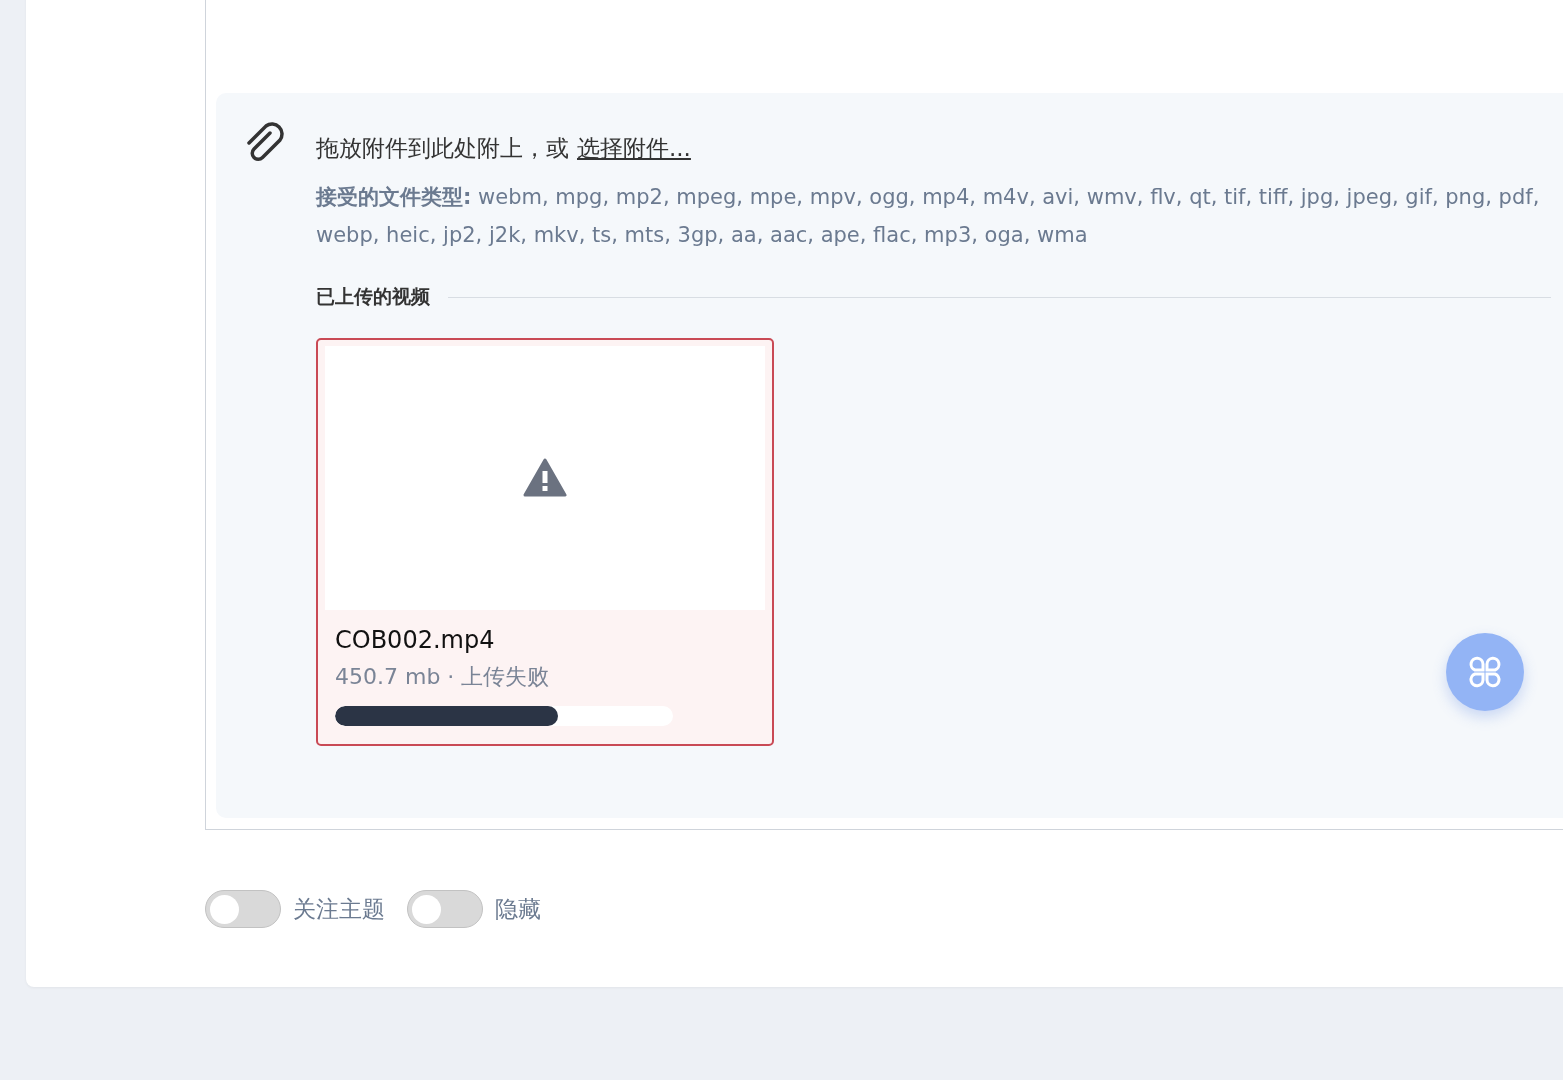 The image size is (1563, 1080). Describe the element at coordinates (545, 478) in the screenshot. I see `warning-icon` at that location.